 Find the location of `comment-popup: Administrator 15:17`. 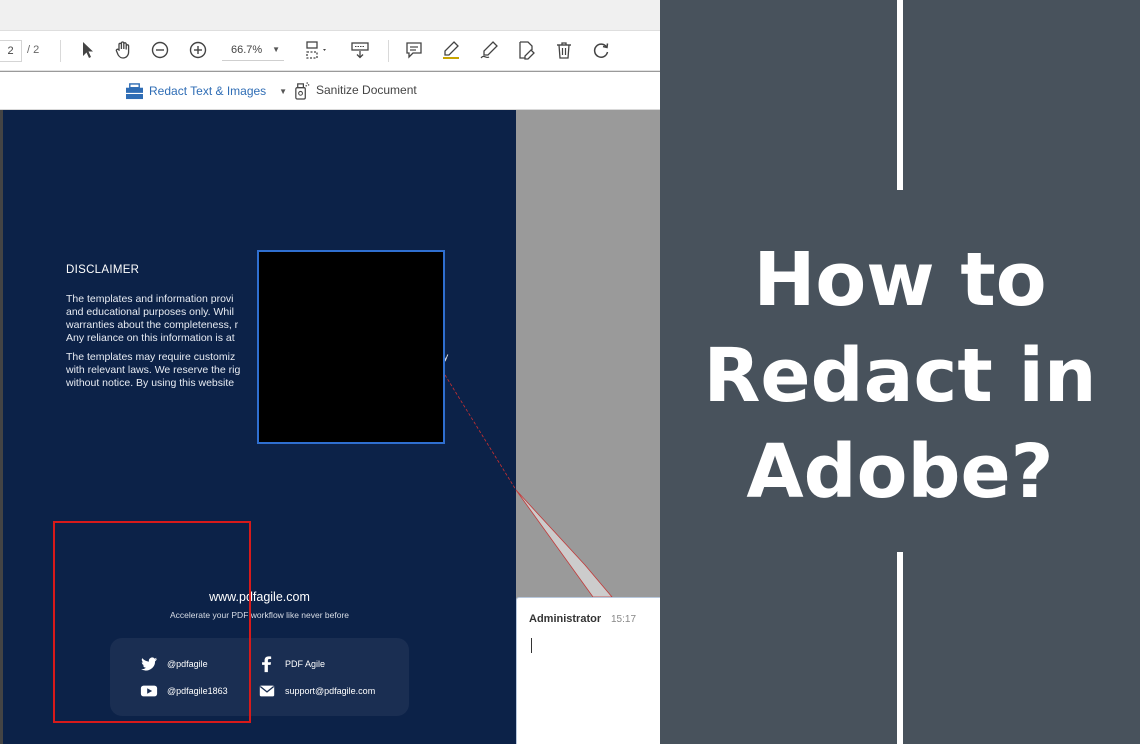

comment-popup: Administrator 15:17 is located at coordinates (588, 670).